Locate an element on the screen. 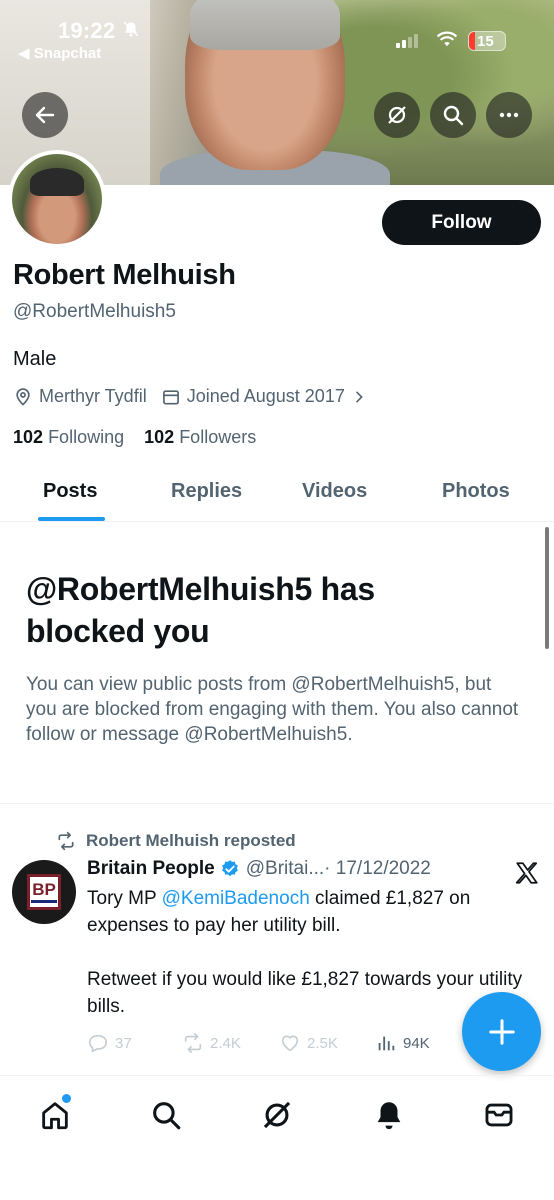 The height and width of the screenshot is (1200, 554). follow-counts: 102 Following 102 Followers is located at coordinates (134, 437).